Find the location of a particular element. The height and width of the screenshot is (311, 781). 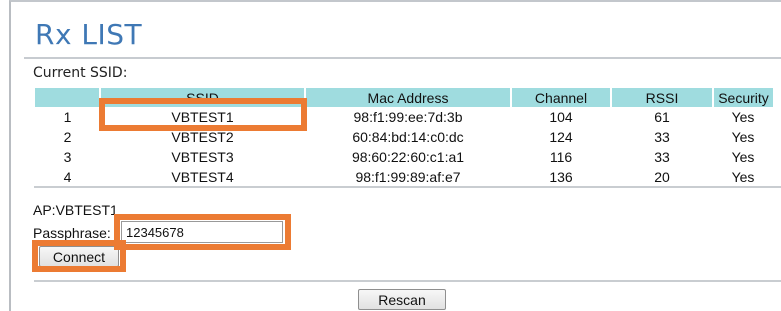

section-divider is located at coordinates (407, 187).